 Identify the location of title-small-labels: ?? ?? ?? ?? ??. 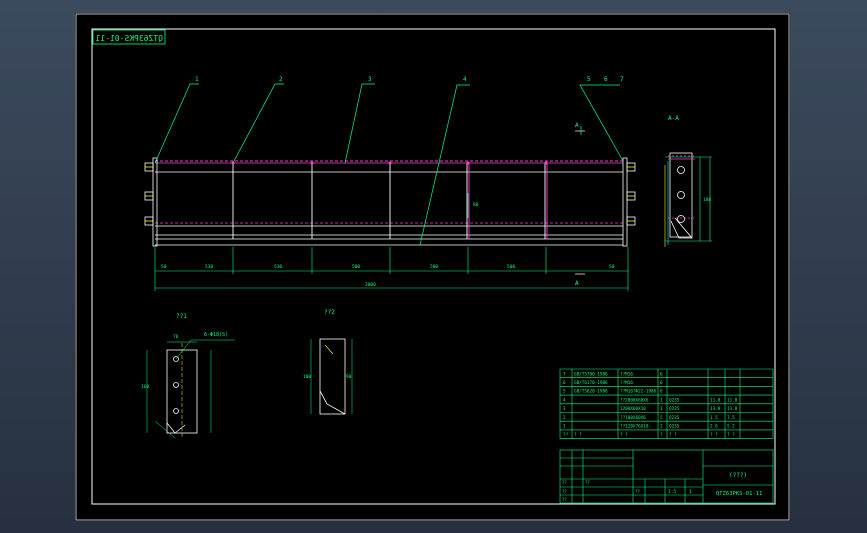
(601, 491).